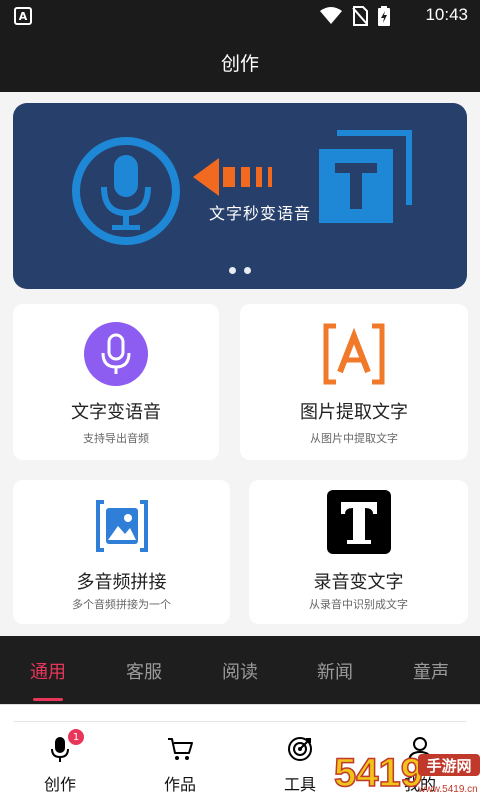  Describe the element at coordinates (240, 16) in the screenshot. I see `status-bar: A 10:43` at that location.